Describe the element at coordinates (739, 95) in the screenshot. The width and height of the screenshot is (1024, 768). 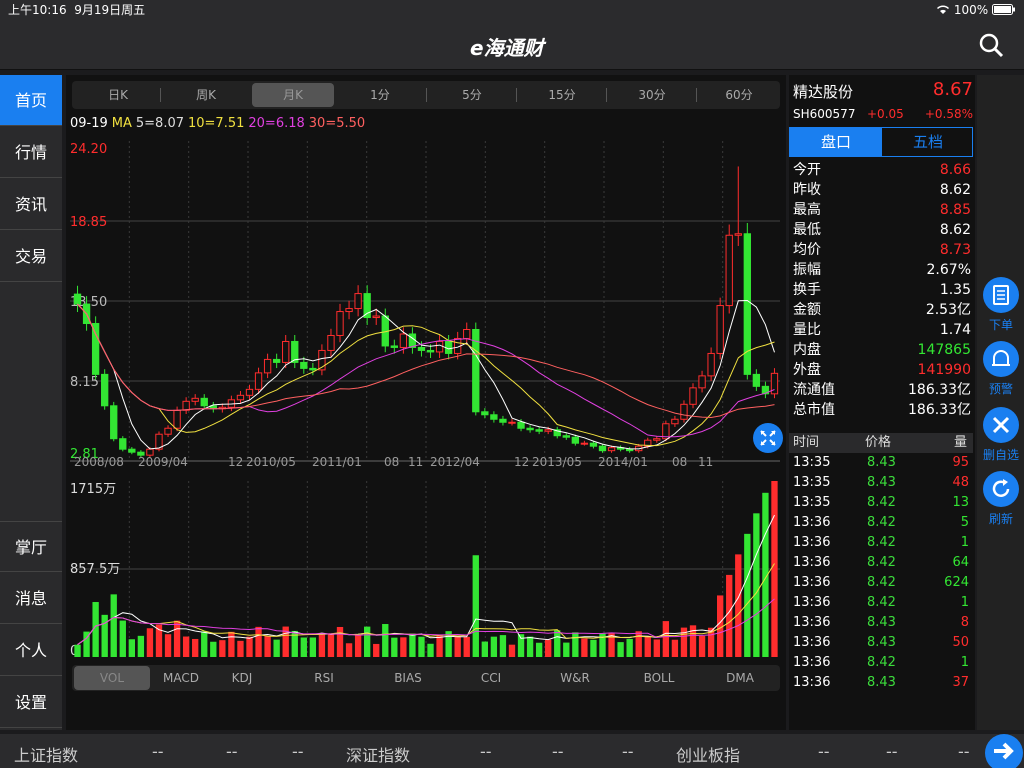
I see `tab-60min: 60分` at that location.